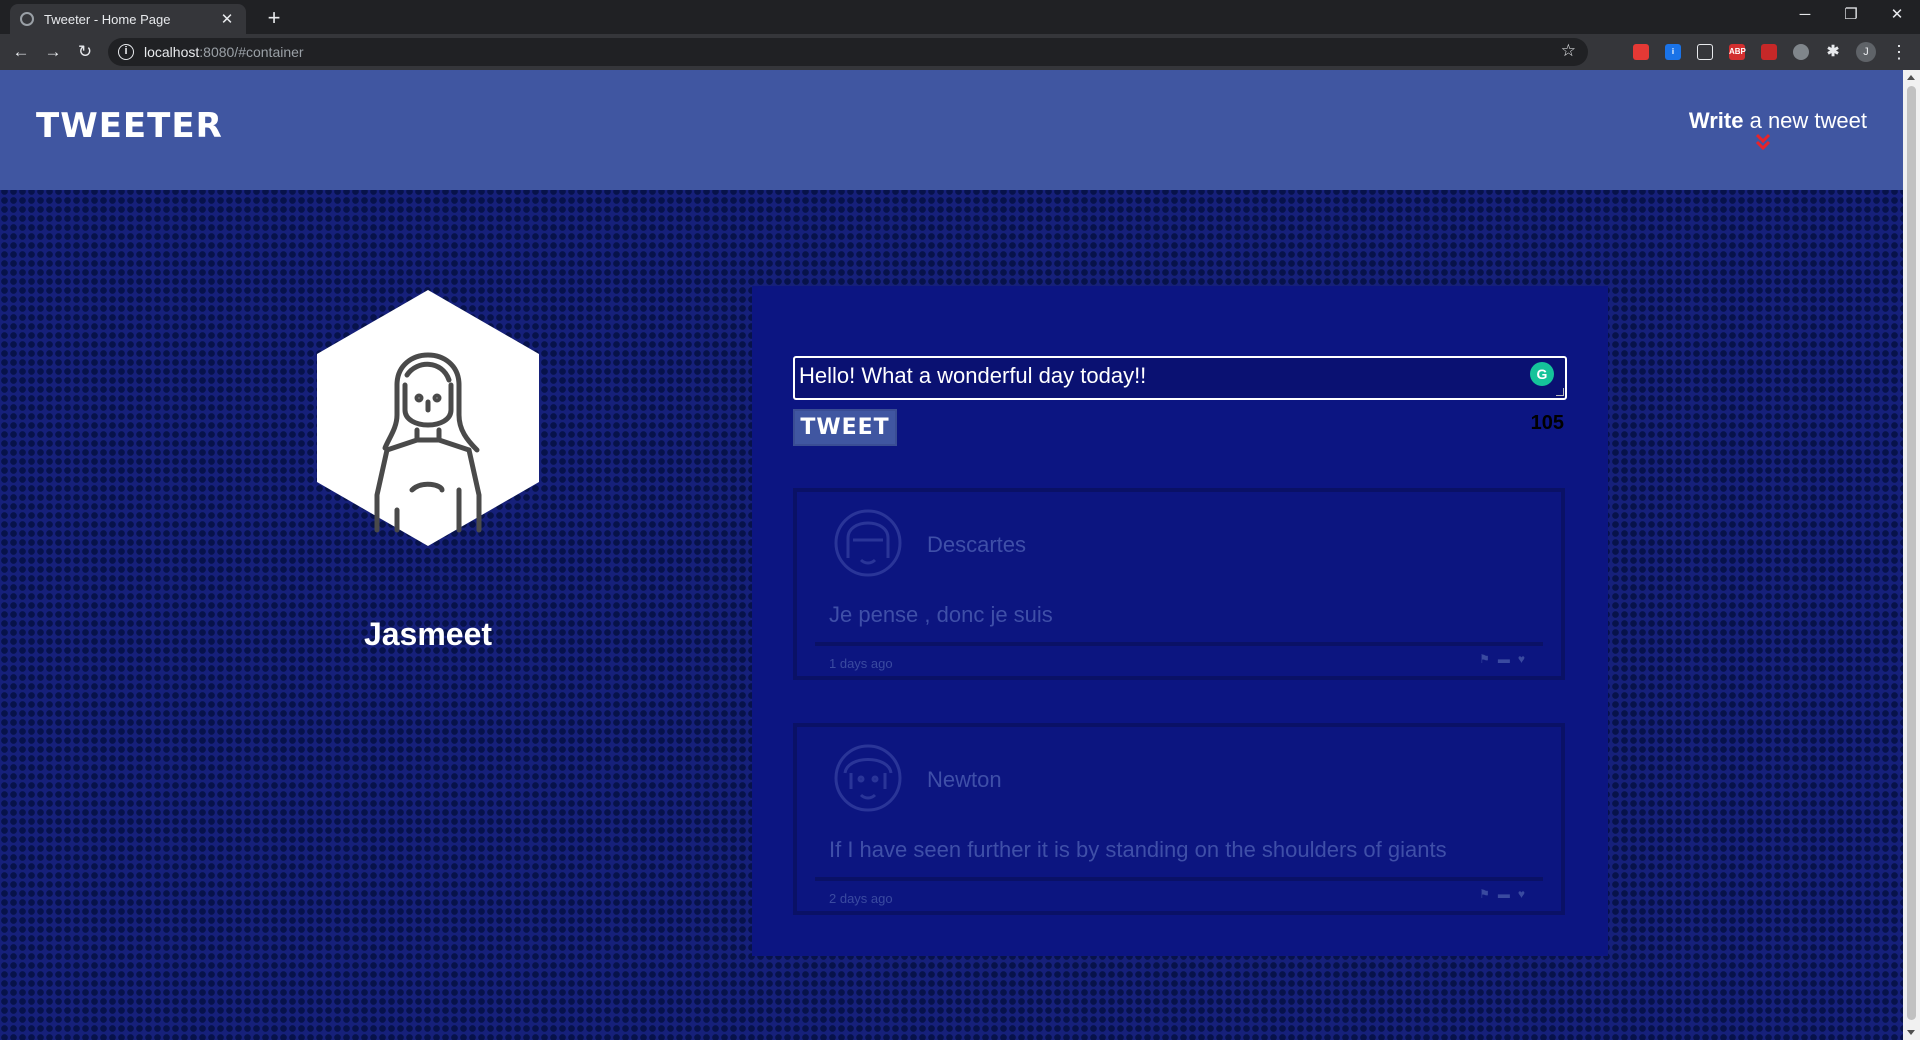  Describe the element at coordinates (1833, 52) in the screenshot. I see `extensions-icon: ✱` at that location.